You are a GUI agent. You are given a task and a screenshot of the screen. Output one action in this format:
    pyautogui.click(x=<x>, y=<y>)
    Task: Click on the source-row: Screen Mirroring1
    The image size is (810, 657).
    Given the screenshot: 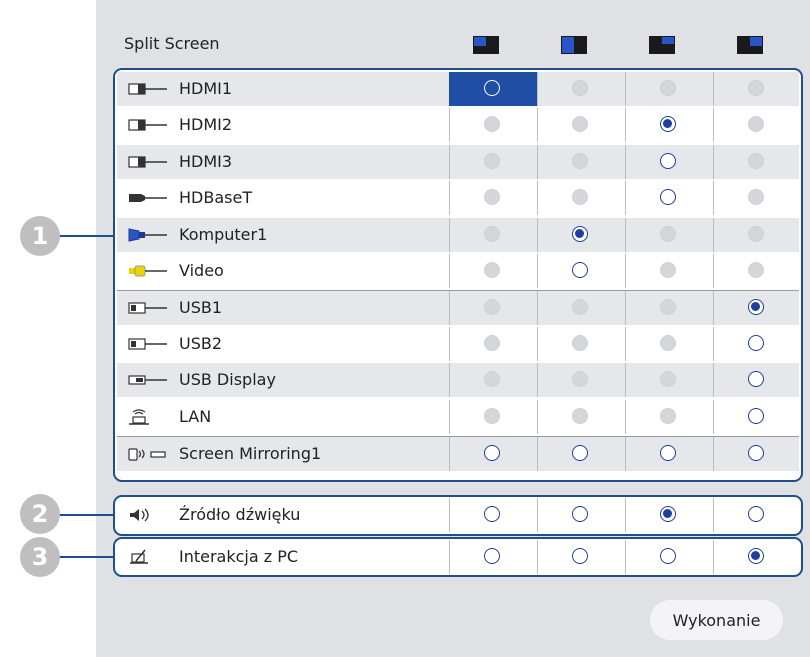 What is the action you would take?
    pyautogui.click(x=458, y=453)
    